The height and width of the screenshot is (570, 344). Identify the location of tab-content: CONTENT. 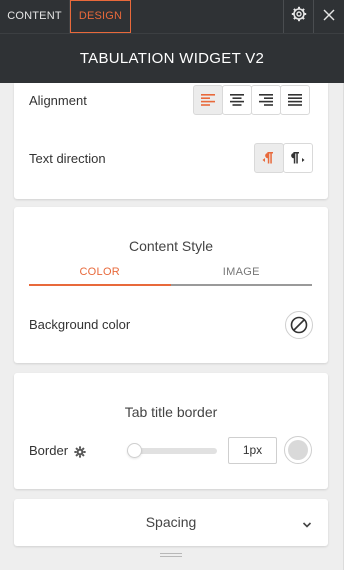
(35, 16).